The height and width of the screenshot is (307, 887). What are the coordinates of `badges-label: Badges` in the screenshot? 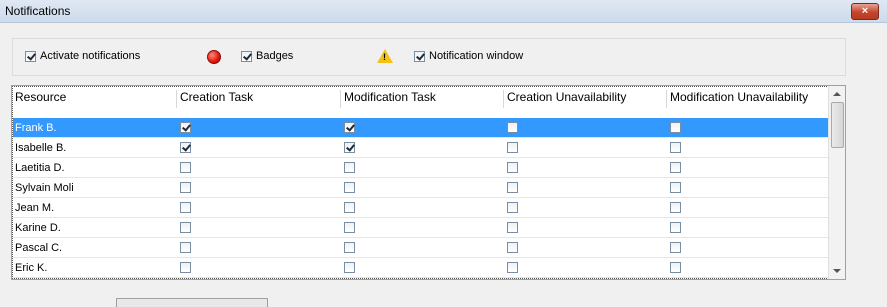 It's located at (275, 56).